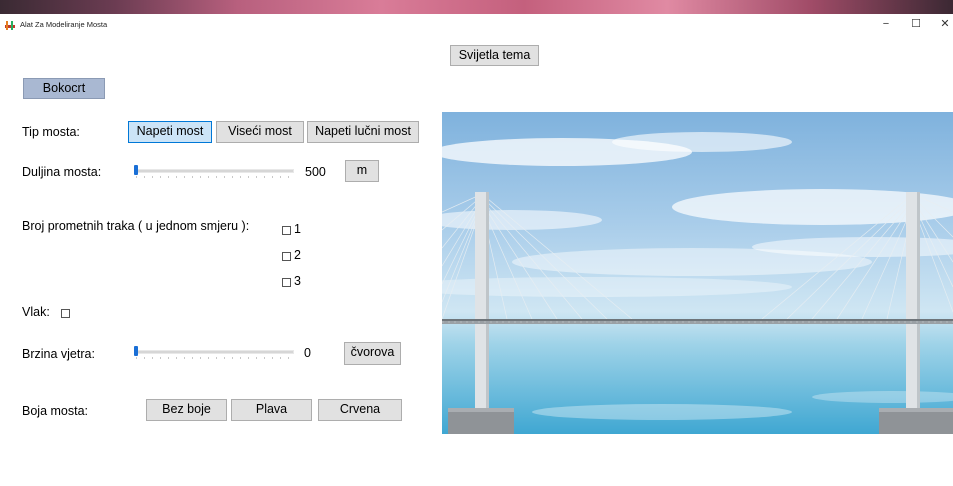 The height and width of the screenshot is (486, 953). I want to click on desktop-background-strip, so click(476, 7).